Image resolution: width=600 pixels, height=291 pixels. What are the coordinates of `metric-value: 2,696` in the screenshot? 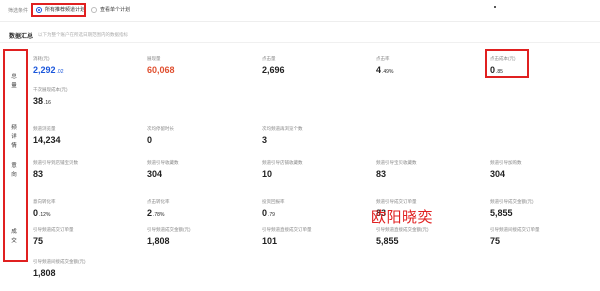 It's located at (273, 70).